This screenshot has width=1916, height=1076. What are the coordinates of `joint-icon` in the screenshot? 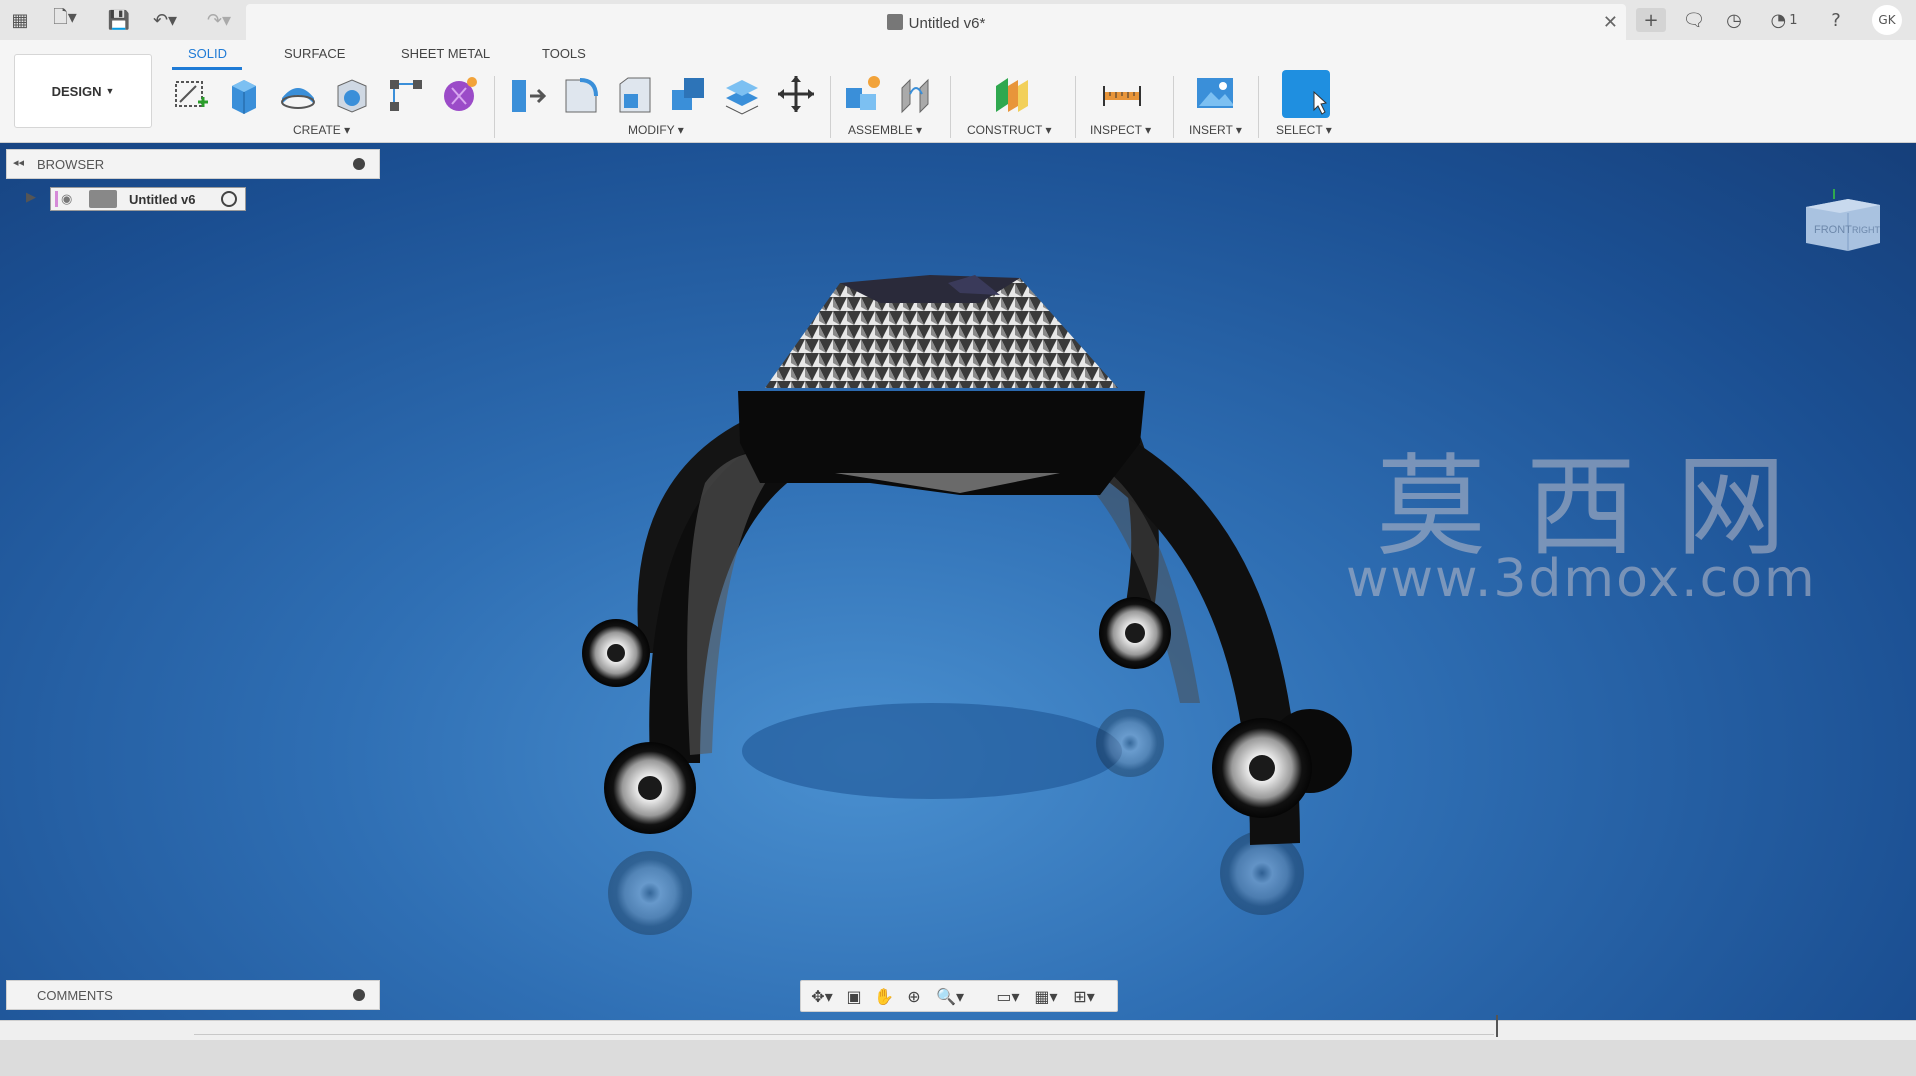 It's located at (916, 94).